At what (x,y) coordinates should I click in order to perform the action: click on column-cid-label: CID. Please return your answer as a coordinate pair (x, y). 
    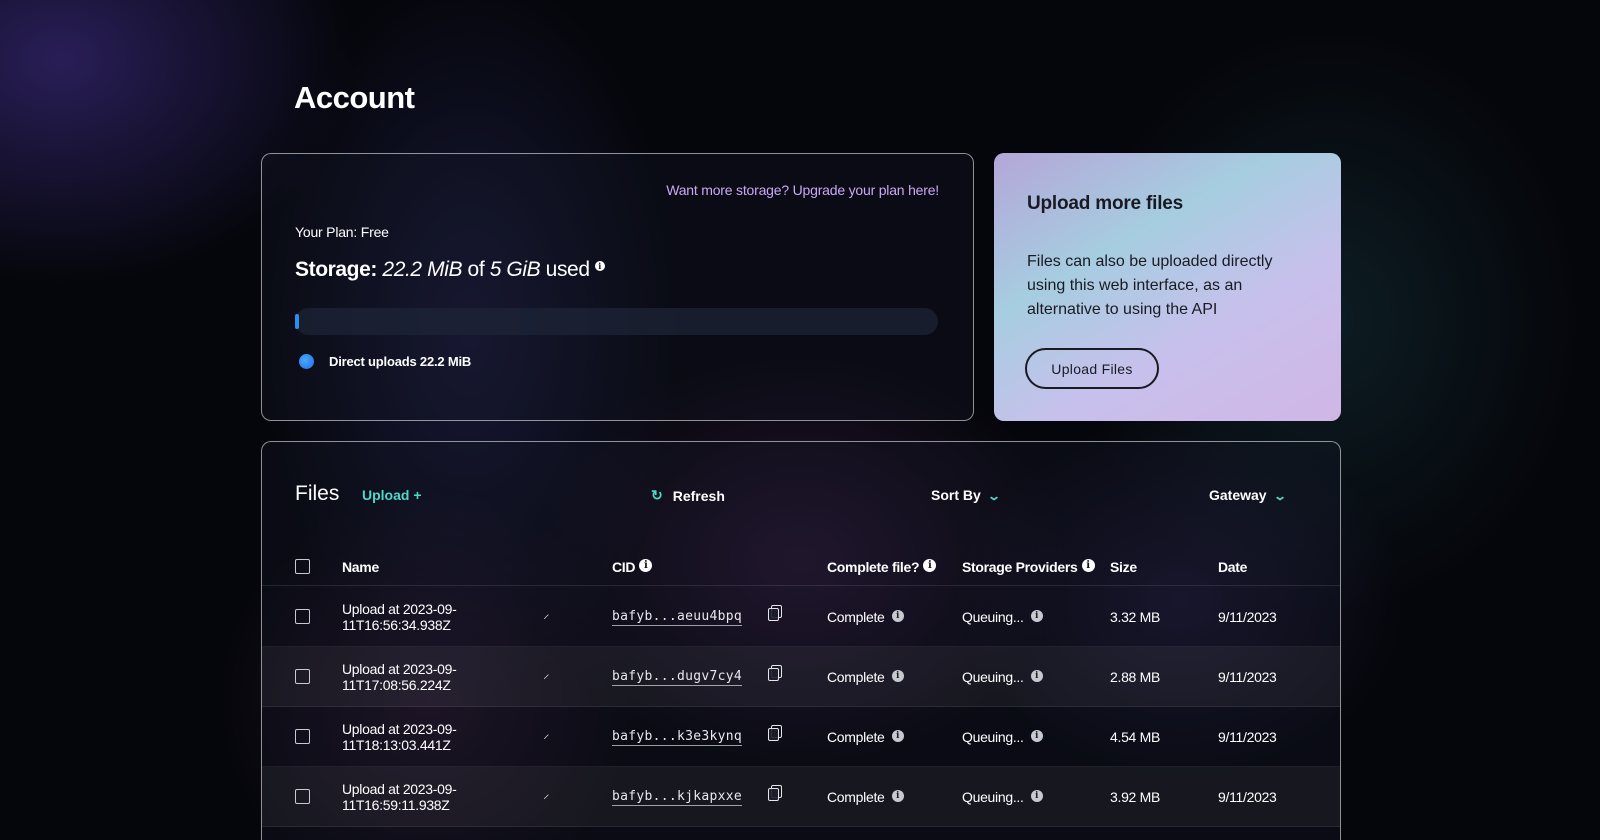
    Looking at the image, I should click on (624, 567).